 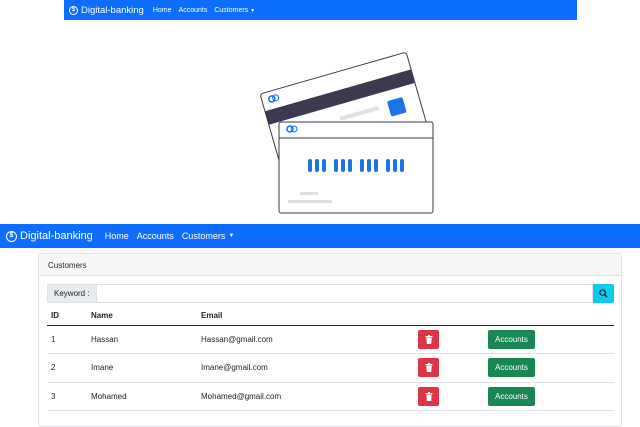 I want to click on brand: $ Digital-banking, so click(x=49, y=236).